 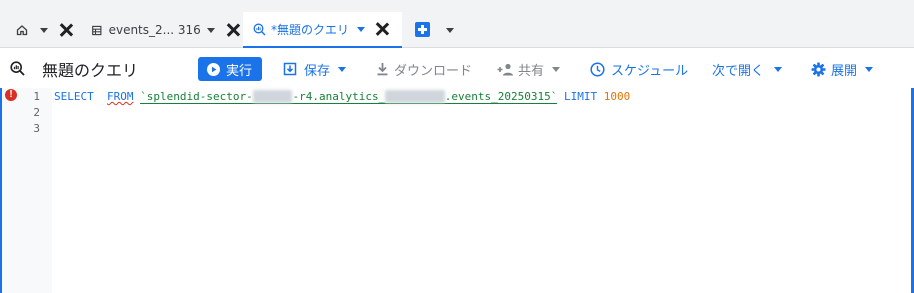 What do you see at coordinates (505, 69) in the screenshot?
I see `add-person-icon` at bounding box center [505, 69].